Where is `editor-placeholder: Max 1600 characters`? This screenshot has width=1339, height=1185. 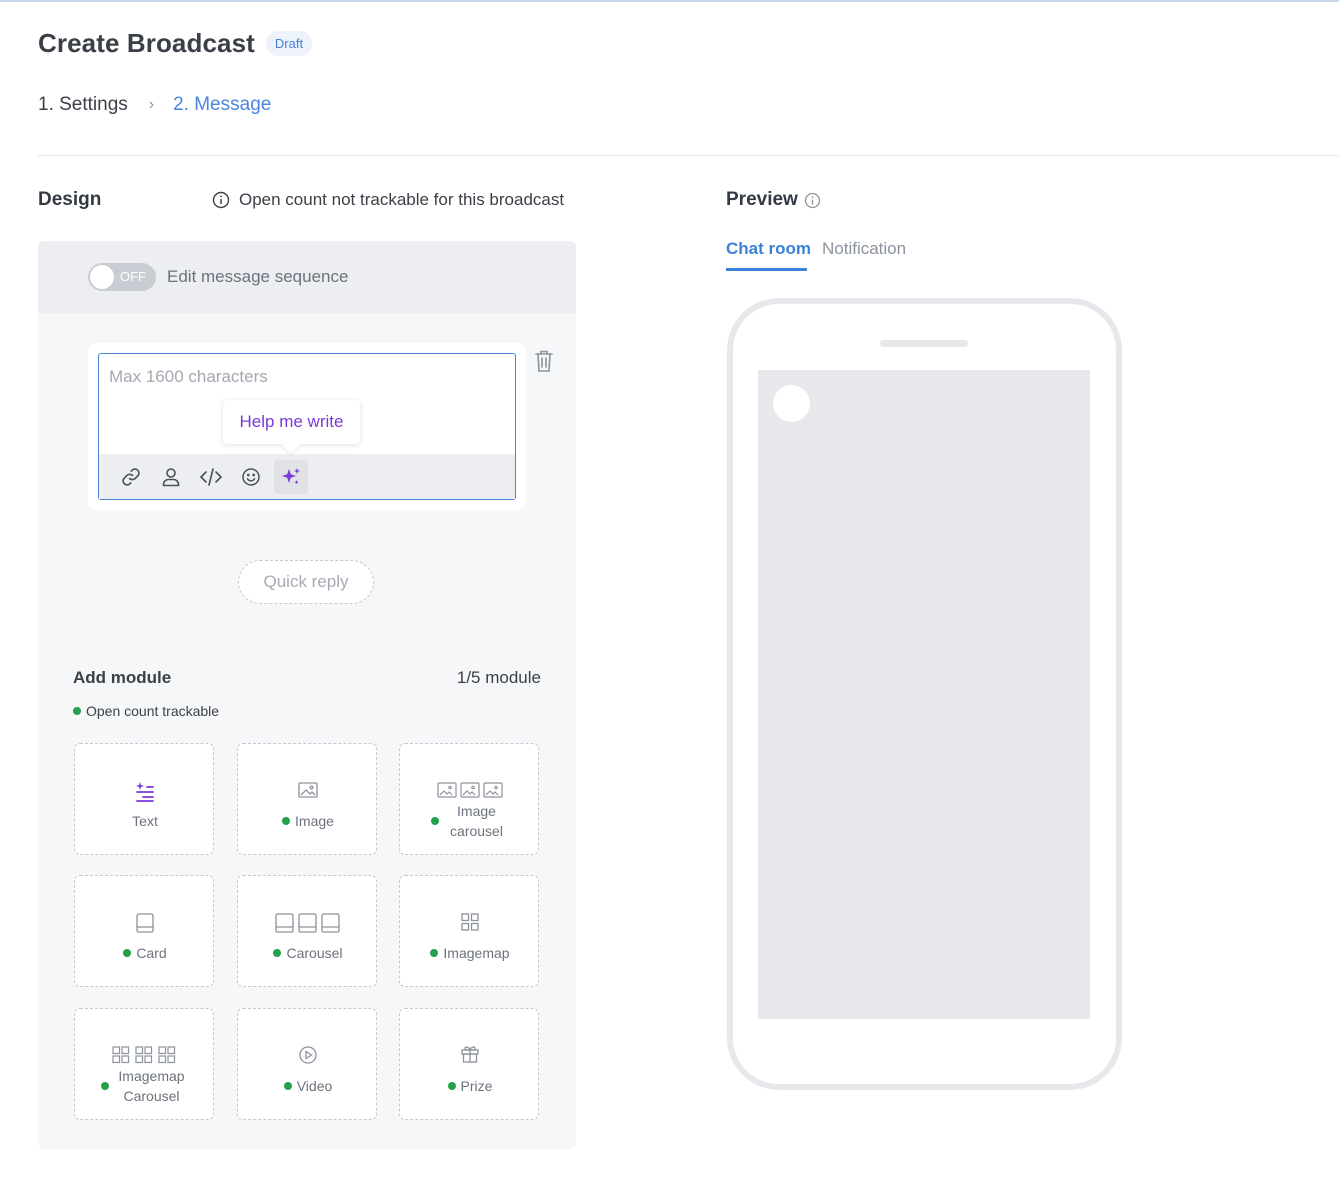 editor-placeholder: Max 1600 characters is located at coordinates (188, 376).